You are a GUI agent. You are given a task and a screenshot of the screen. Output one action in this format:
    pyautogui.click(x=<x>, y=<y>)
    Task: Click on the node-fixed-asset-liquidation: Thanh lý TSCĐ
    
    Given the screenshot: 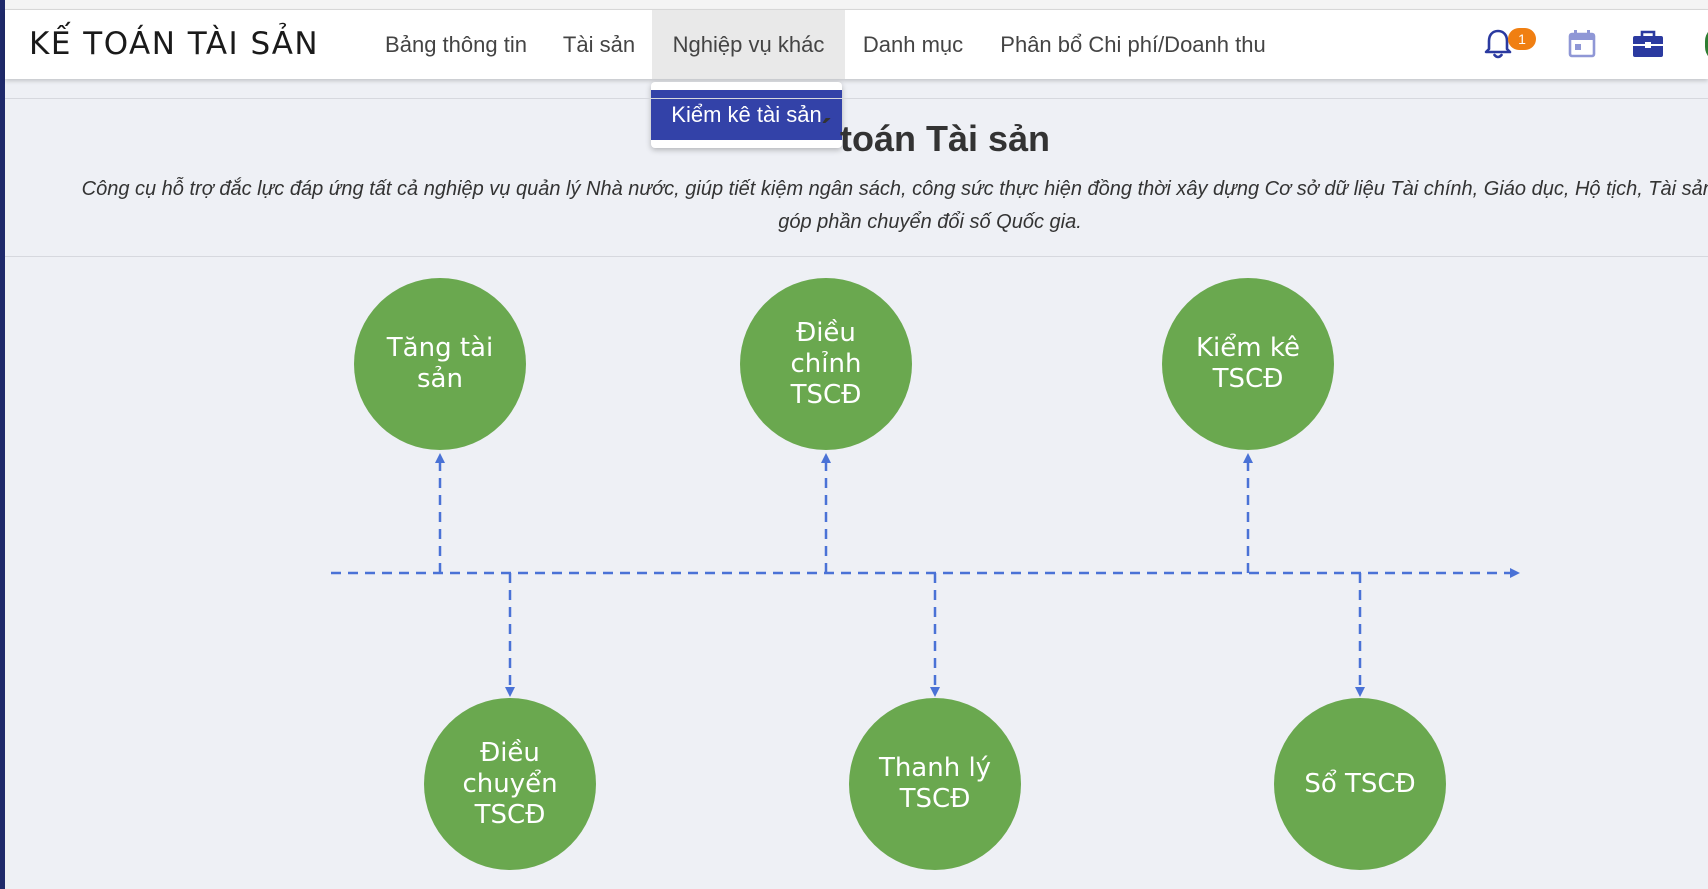 What is the action you would take?
    pyautogui.click(x=935, y=784)
    